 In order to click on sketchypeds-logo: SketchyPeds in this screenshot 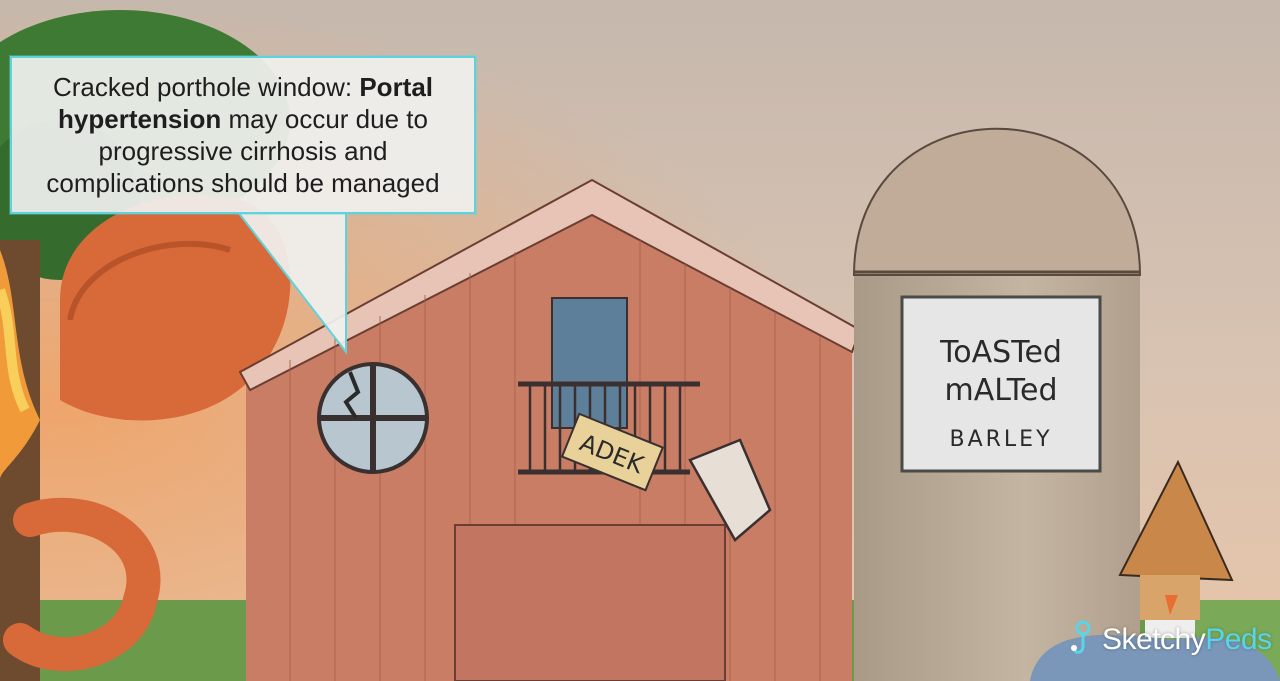, I will do `click(1171, 640)`.